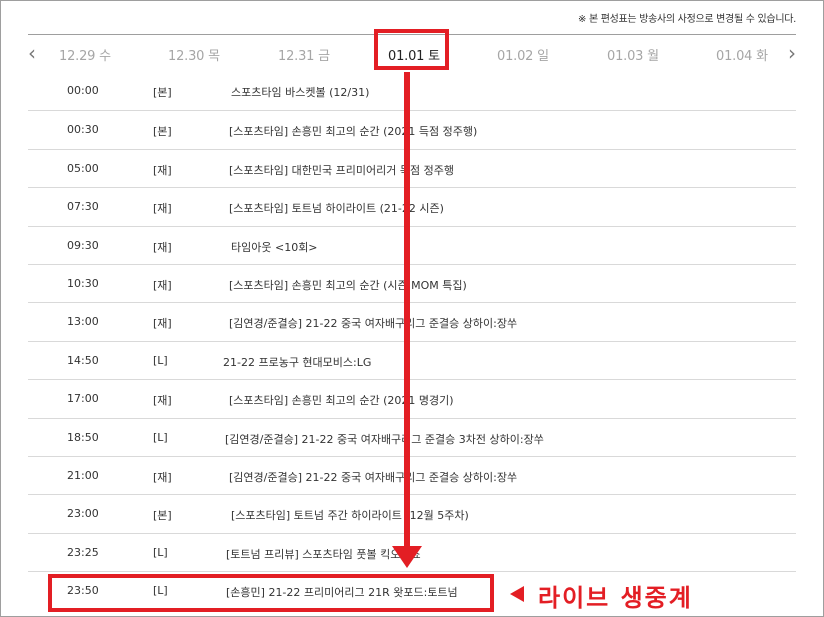 The width and height of the screenshot is (824, 617). Describe the element at coordinates (341, 170) in the screenshot. I see `schedule-title: [스포츠타임] 대한민국 프리미어리거 득점 정주행` at that location.